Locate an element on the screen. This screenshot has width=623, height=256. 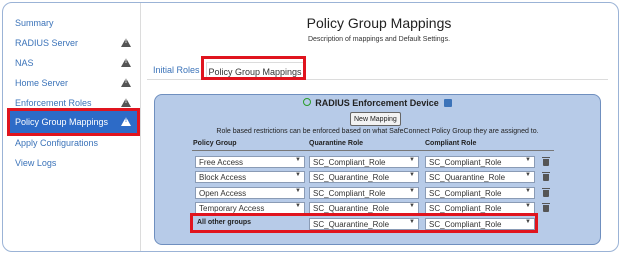
policy-group-select: Block Access ▼ is located at coordinates (250, 177).